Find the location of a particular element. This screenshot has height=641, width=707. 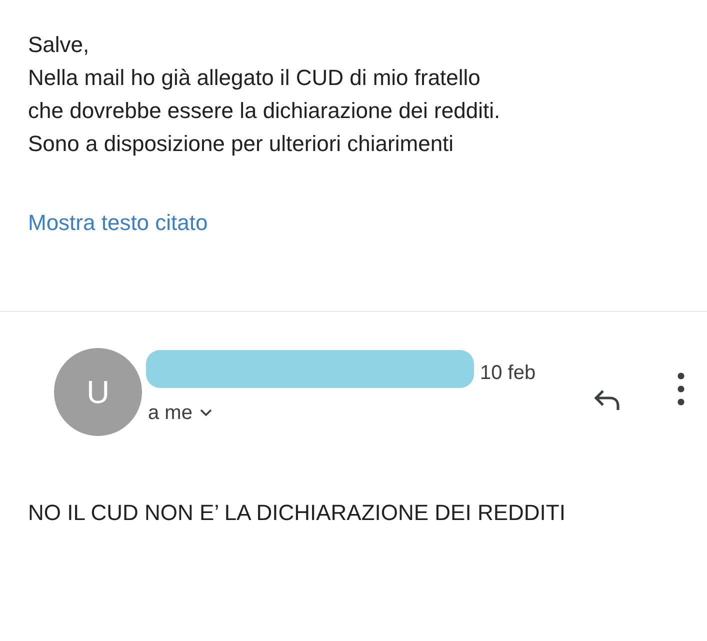

recipient-button: a me is located at coordinates (342, 413).